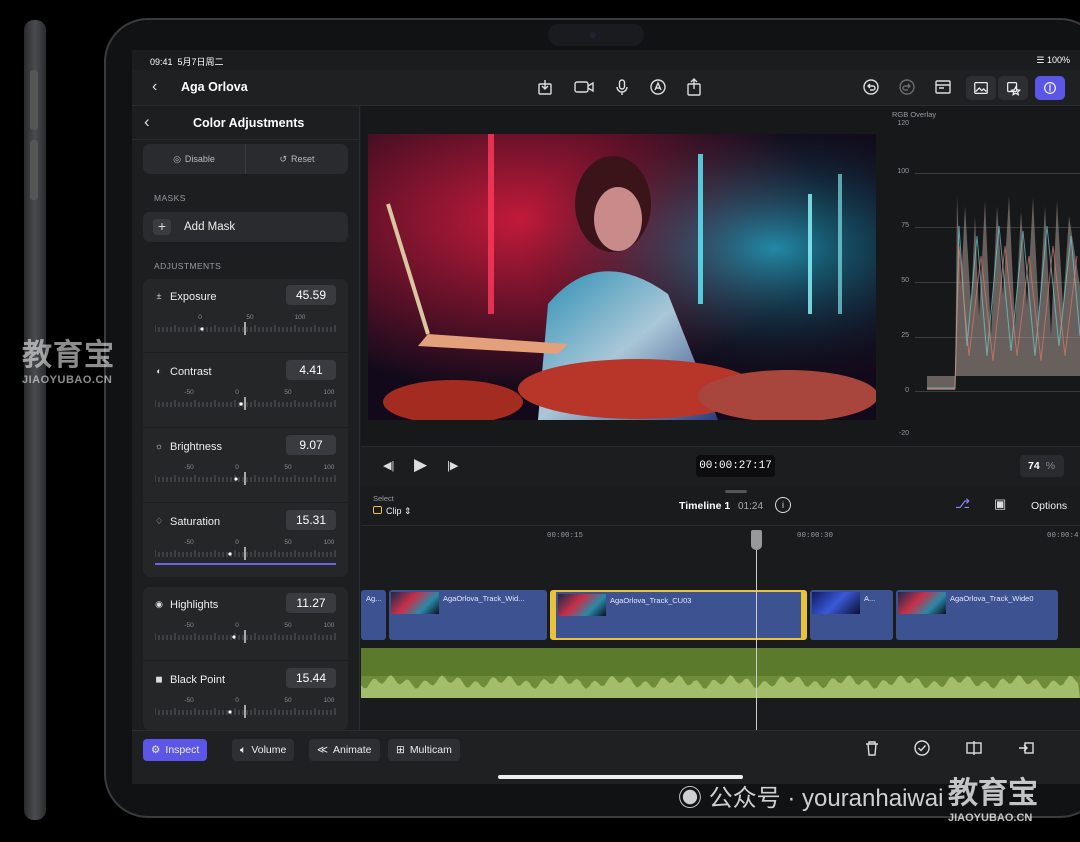 This screenshot has height=842, width=1080. What do you see at coordinates (584, 88) in the screenshot?
I see `camera-record-icon` at bounding box center [584, 88].